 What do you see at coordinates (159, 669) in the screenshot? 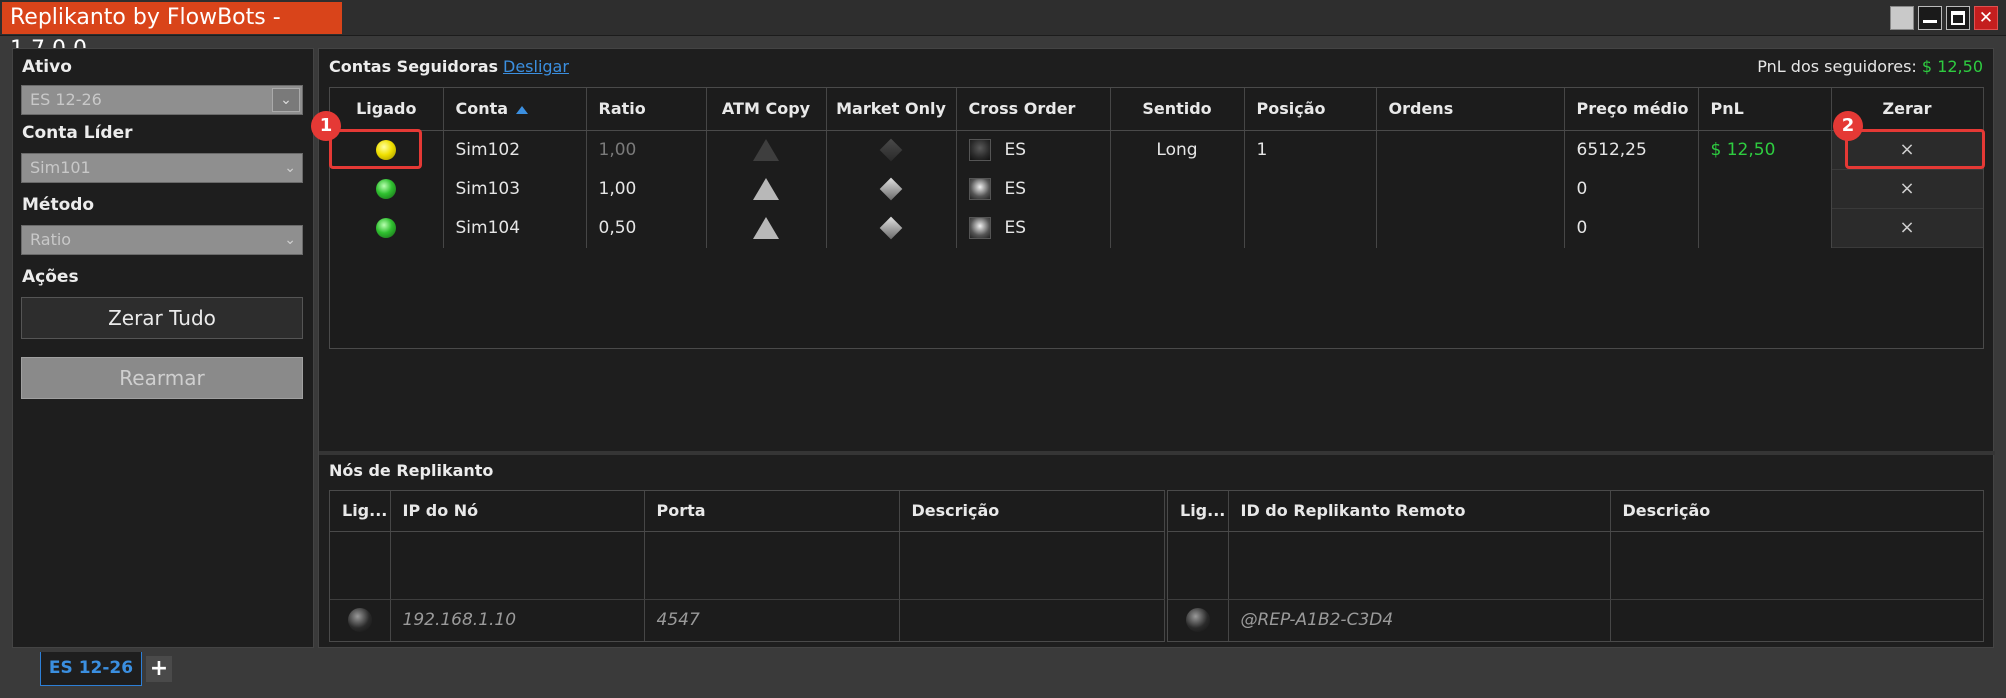
I see `add-tab-button: +` at bounding box center [159, 669].